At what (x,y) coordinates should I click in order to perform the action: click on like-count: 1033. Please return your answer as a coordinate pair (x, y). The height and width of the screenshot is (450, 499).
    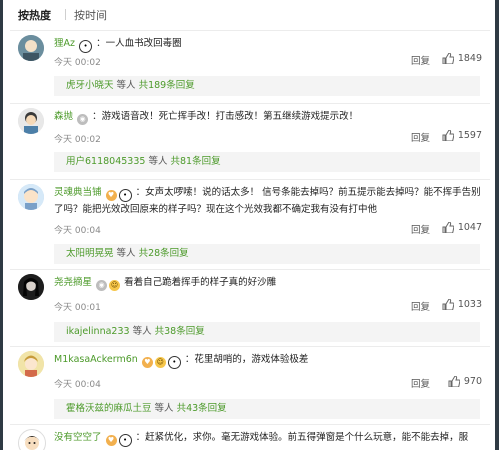
    Looking at the image, I should click on (469, 304).